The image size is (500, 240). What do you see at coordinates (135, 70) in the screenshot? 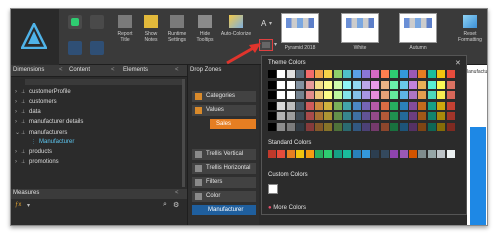
I see `tab-elements: Elements` at bounding box center [135, 70].